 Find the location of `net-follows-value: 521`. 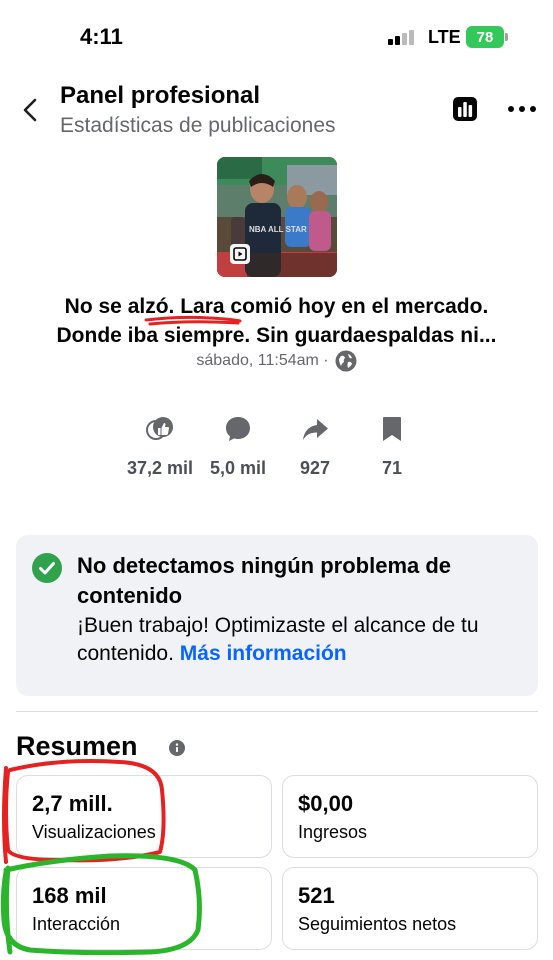

net-follows-value: 521 is located at coordinates (316, 895).